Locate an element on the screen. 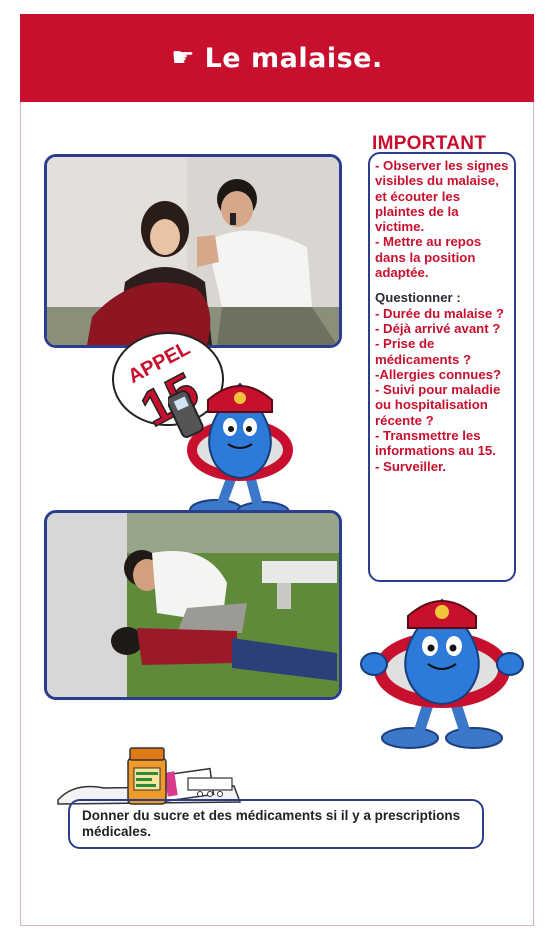 Image resolution: width=553 pixels, height=943 pixels. question-medication: - Prise de médicaments ? is located at coordinates (423, 351).